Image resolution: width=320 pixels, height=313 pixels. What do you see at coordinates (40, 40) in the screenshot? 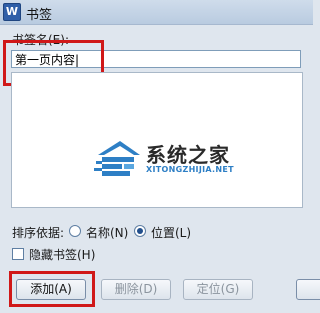
I see `bookmark-name-label: 书签名(E):` at bounding box center [40, 40].